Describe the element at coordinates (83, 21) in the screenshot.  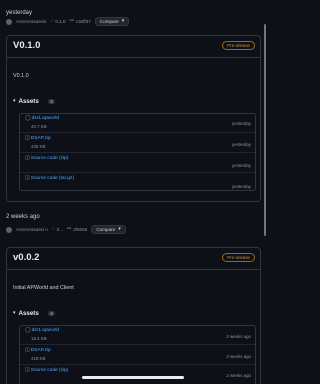
I see `commit-label: c3eff37` at that location.